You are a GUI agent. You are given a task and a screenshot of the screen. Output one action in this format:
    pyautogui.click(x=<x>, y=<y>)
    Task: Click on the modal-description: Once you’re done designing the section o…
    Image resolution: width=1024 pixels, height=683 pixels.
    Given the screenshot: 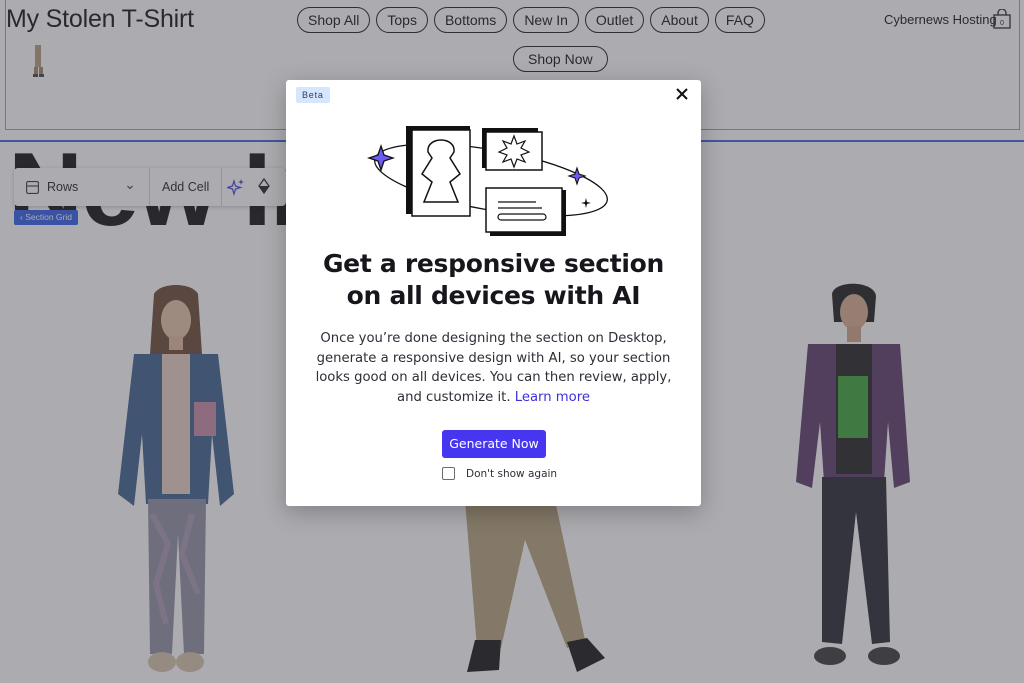 What is the action you would take?
    pyautogui.click(x=493, y=368)
    